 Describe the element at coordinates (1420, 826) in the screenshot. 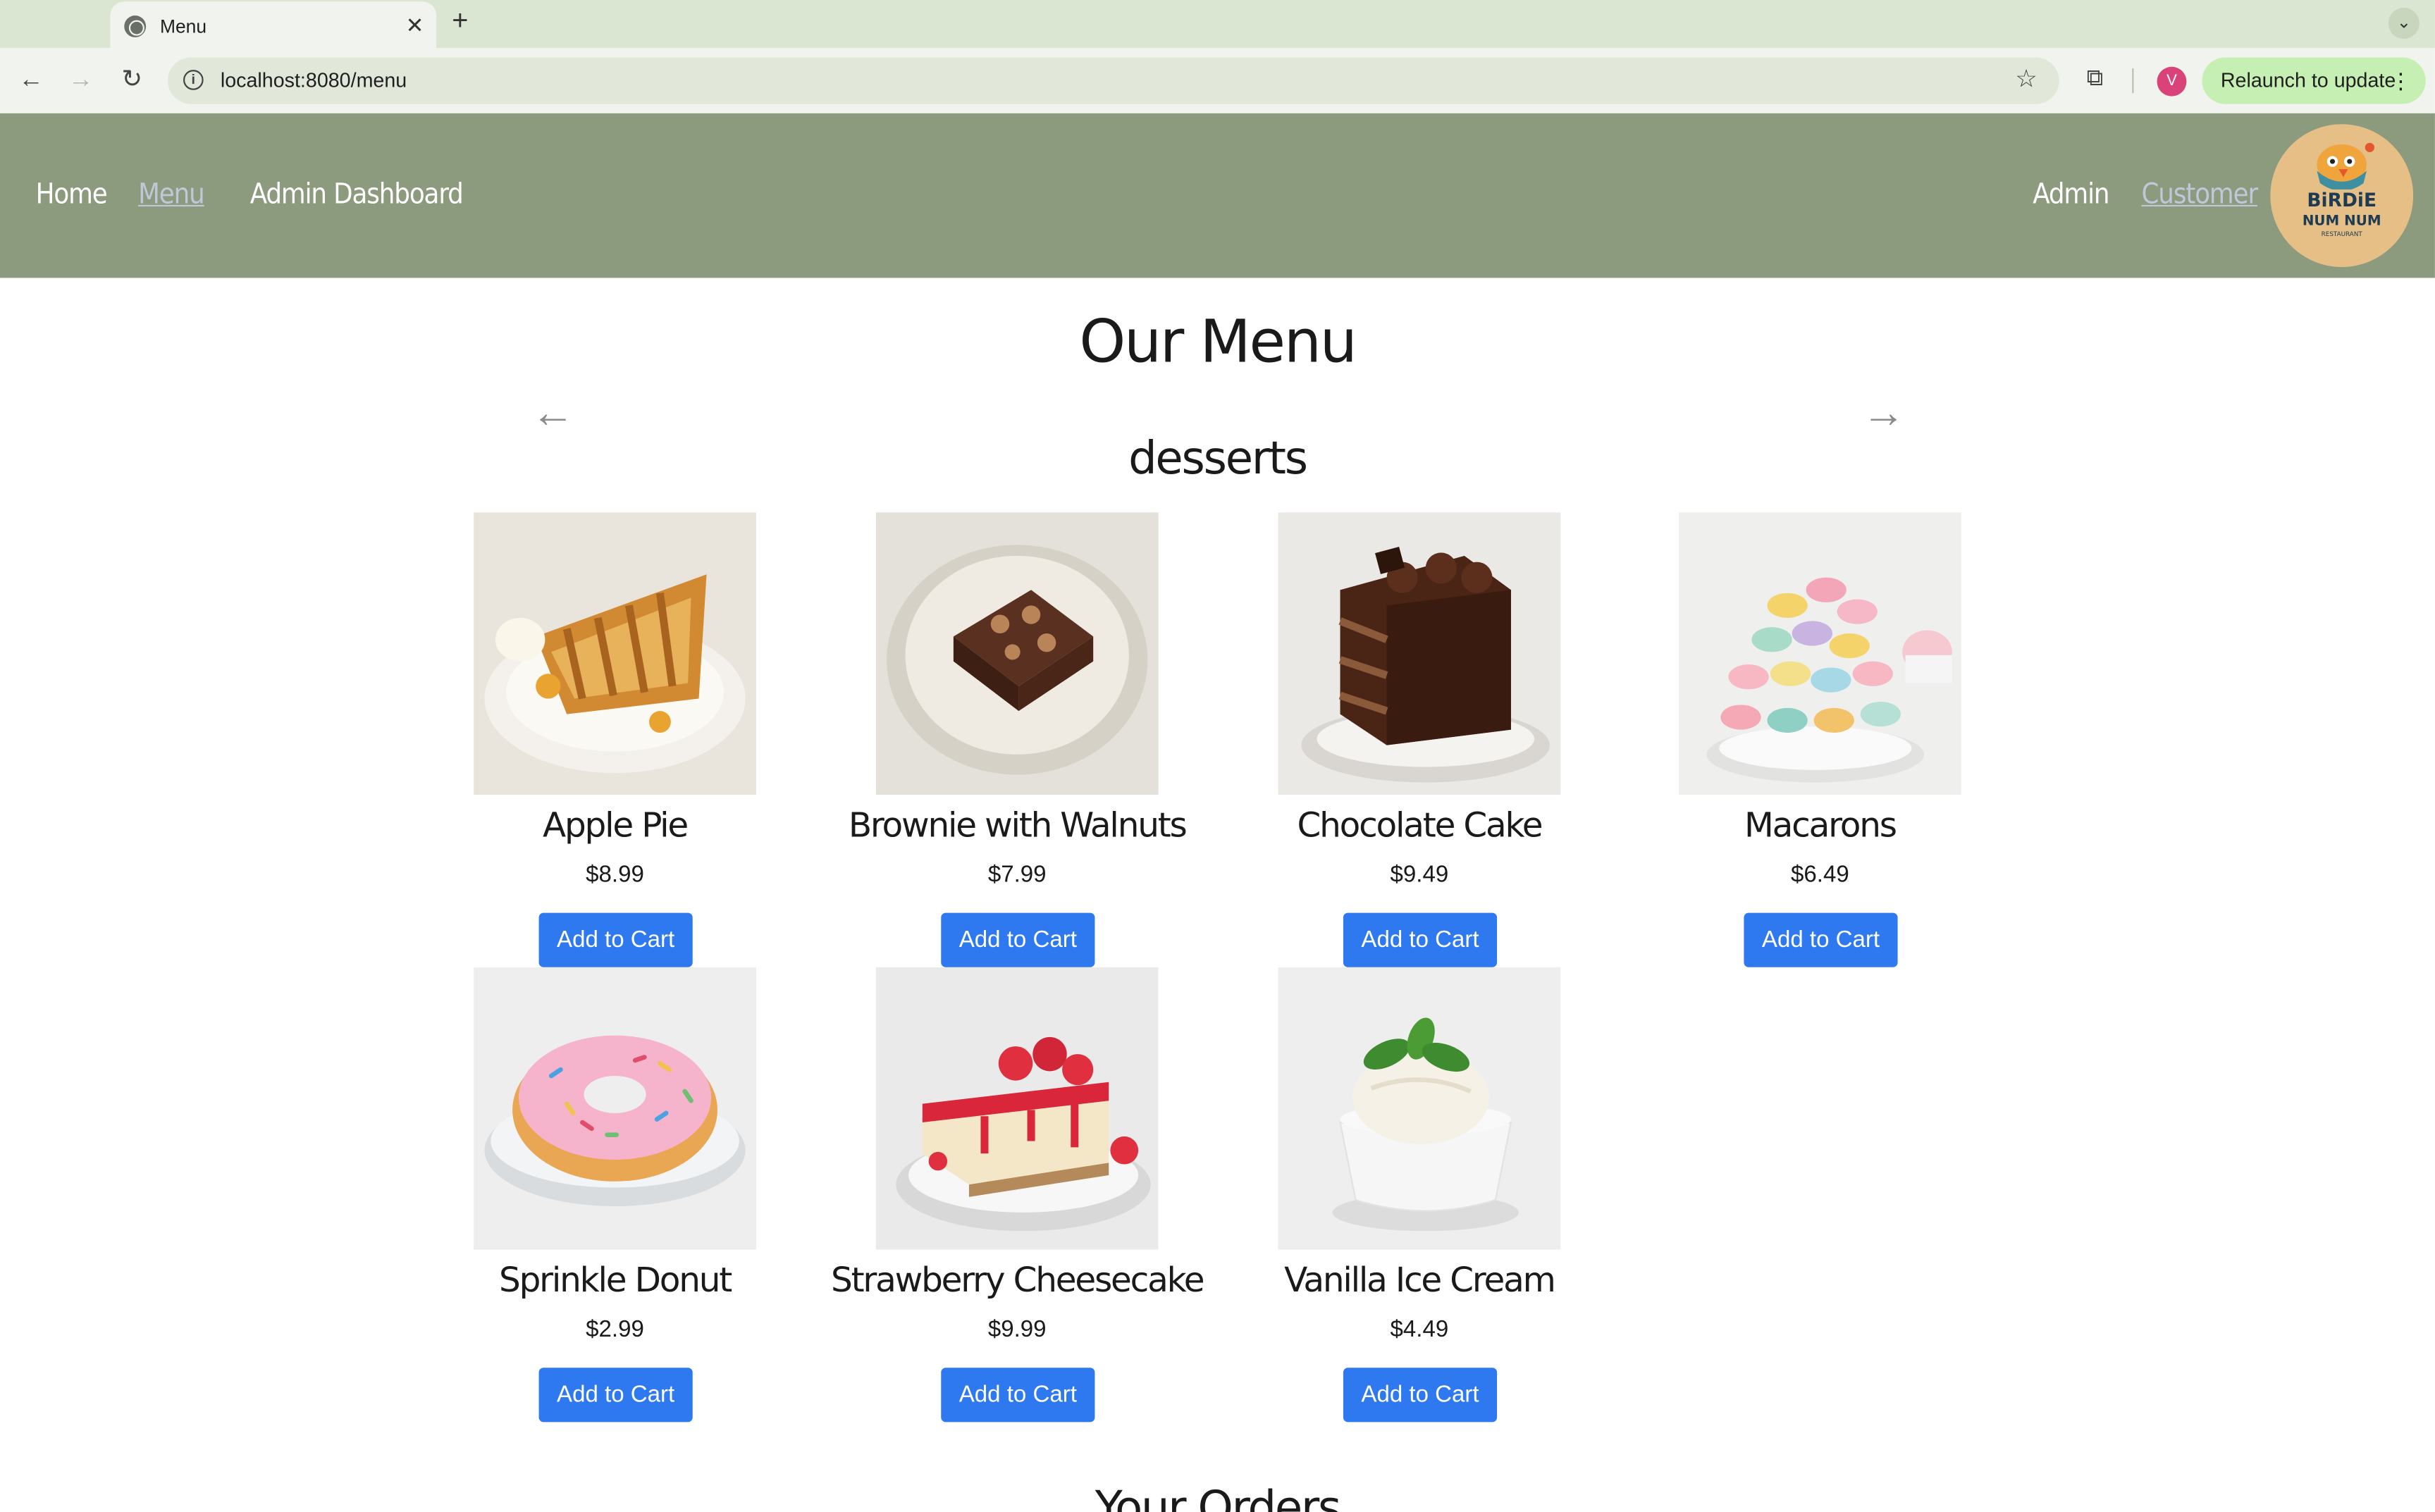

I see `menu-item-name: Chocolate Cake` at that location.